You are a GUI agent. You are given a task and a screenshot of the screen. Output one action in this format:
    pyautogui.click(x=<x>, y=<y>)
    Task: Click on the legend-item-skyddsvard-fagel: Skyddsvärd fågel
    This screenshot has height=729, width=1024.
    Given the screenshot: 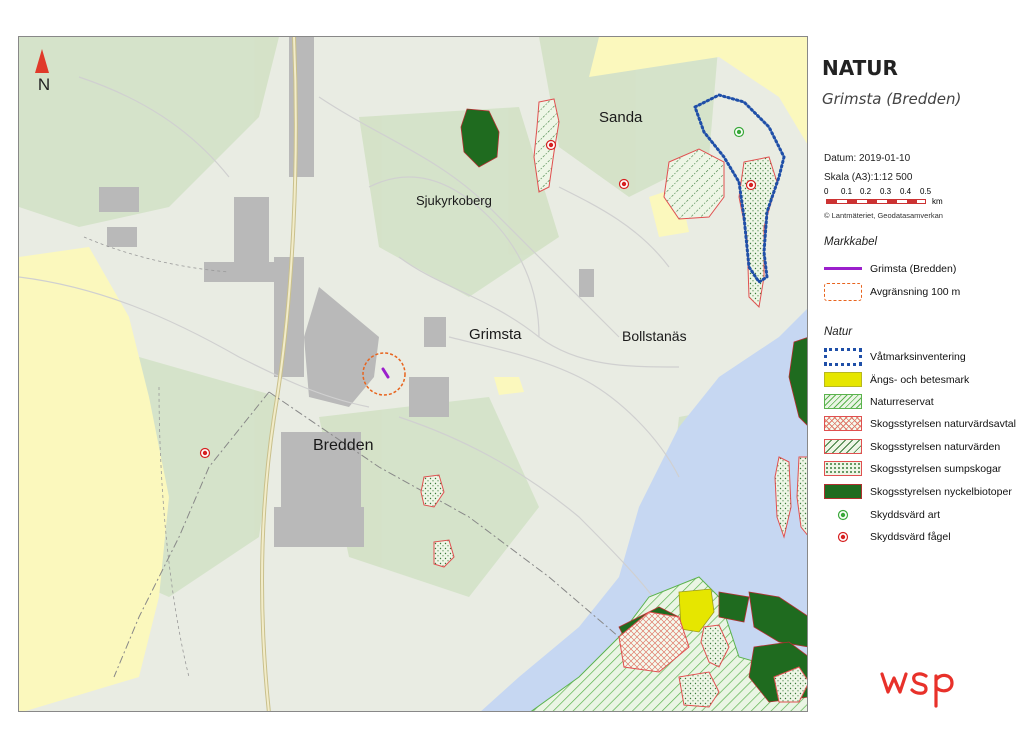 What is the action you would take?
    pyautogui.click(x=887, y=536)
    